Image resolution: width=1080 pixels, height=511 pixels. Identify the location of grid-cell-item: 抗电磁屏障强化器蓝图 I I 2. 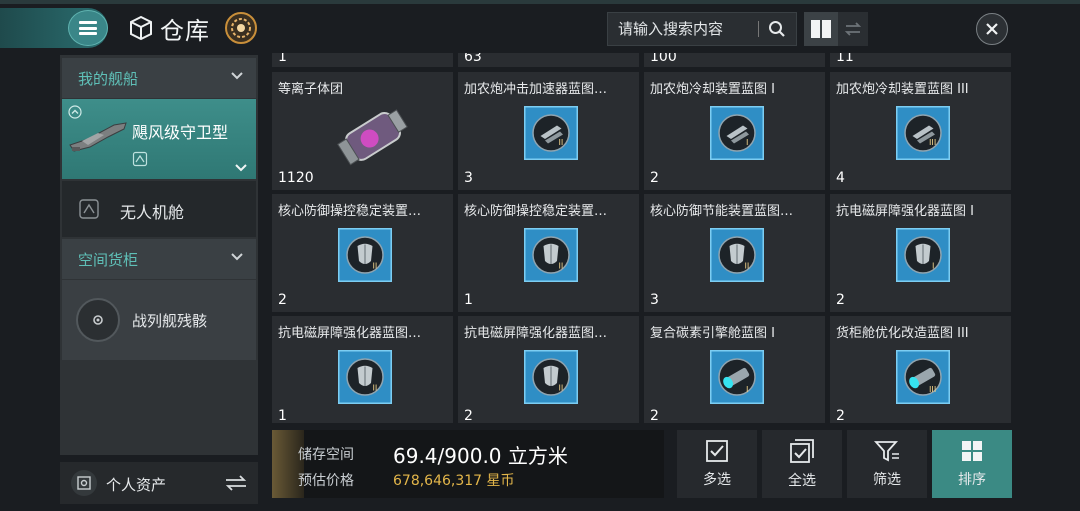
(920, 253).